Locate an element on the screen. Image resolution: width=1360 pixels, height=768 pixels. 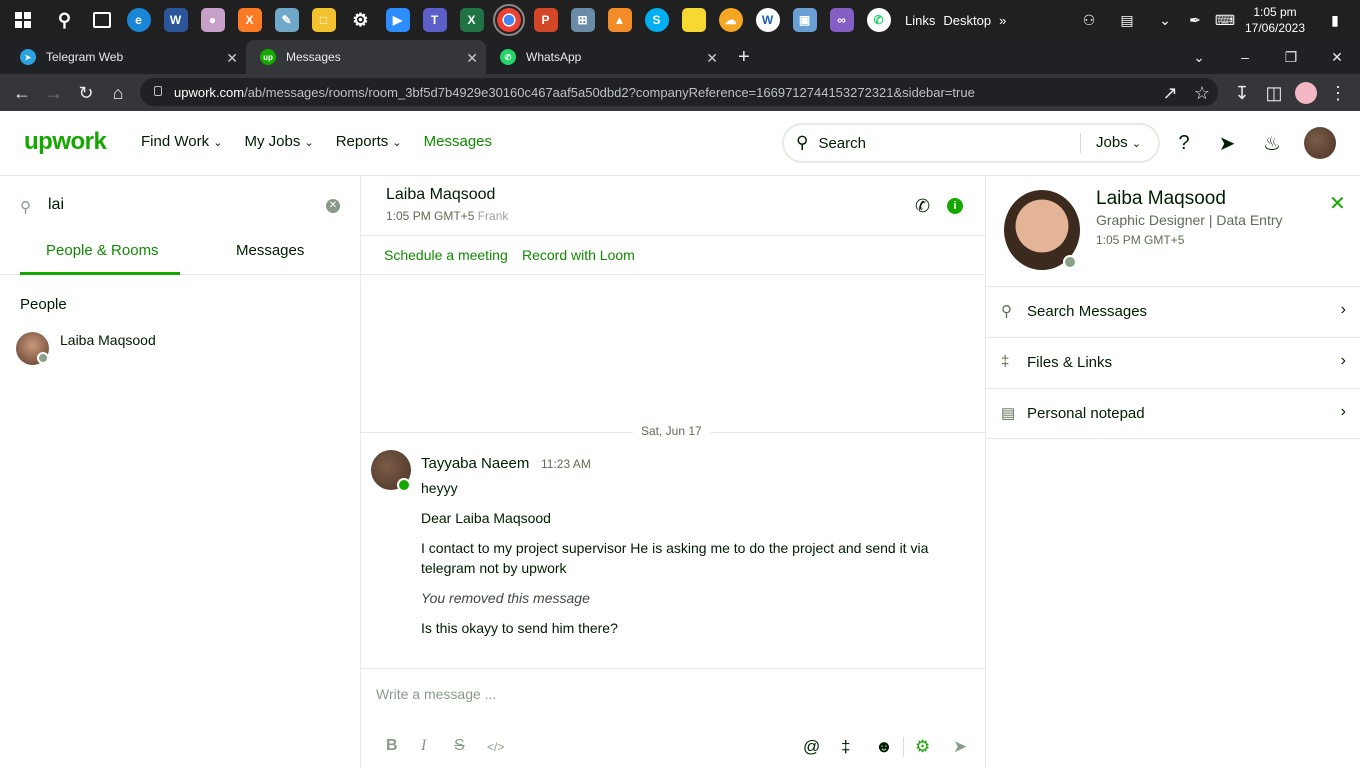
new-tab-icon: + is located at coordinates (744, 57).